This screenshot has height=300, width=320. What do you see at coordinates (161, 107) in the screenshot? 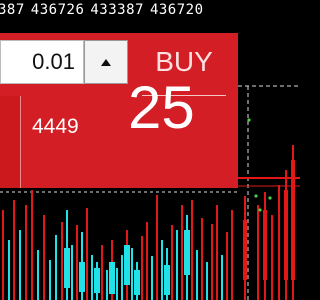
I see `buy-price-big-digits: 25` at bounding box center [161, 107].